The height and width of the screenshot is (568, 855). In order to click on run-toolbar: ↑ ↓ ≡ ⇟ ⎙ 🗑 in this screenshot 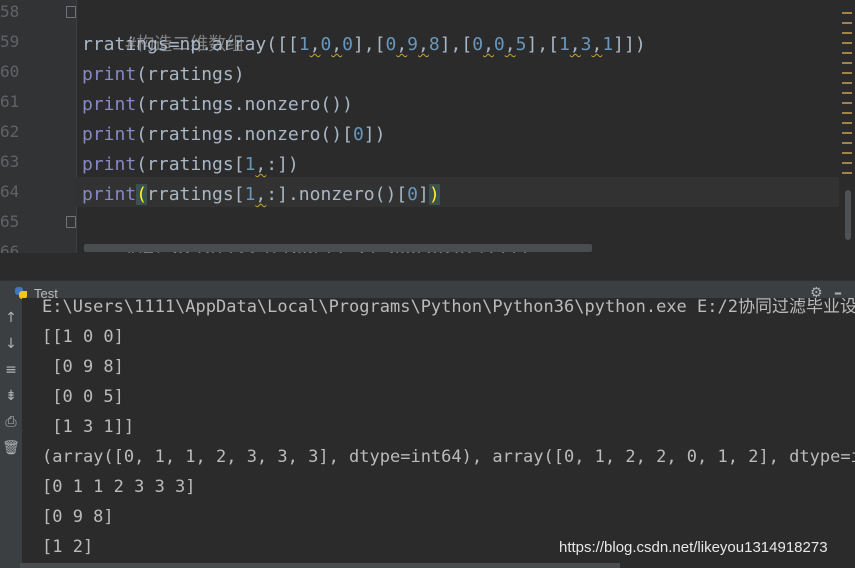, I will do `click(11, 436)`.